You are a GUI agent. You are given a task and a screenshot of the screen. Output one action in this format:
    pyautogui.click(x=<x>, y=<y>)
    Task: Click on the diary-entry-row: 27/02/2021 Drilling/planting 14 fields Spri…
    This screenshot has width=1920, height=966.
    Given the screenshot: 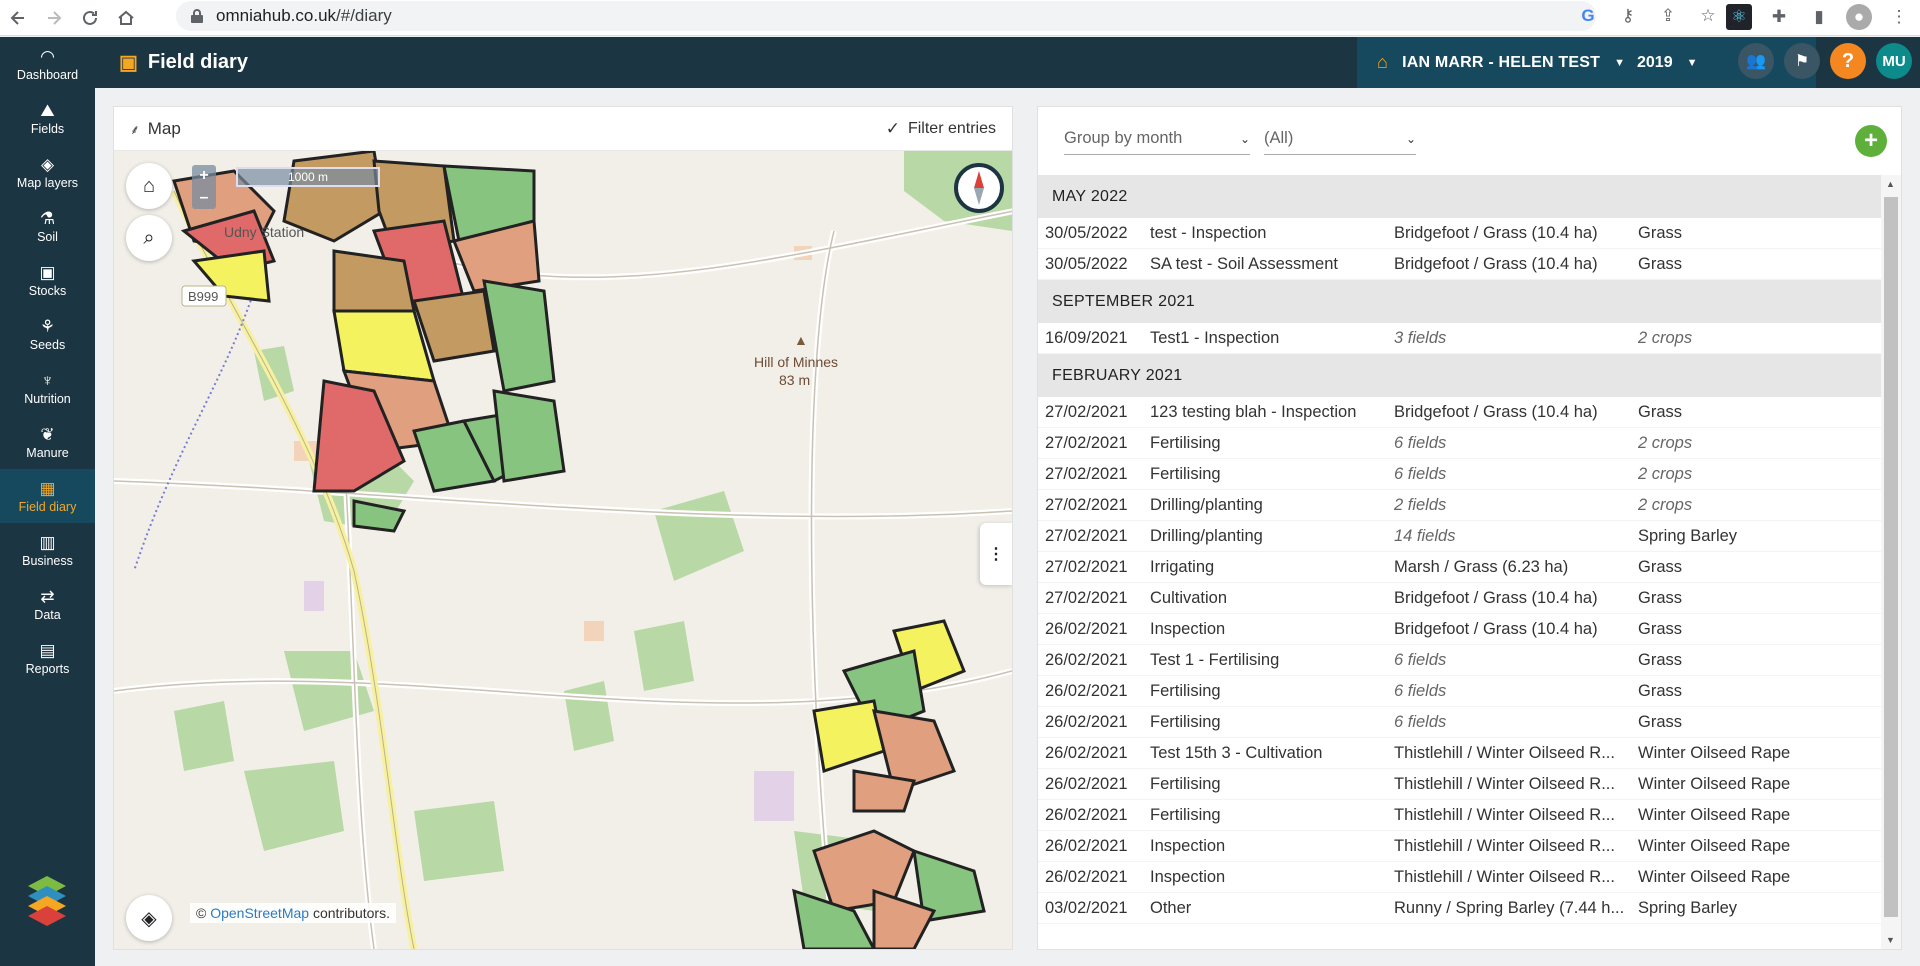 What is the action you would take?
    pyautogui.click(x=1459, y=536)
    